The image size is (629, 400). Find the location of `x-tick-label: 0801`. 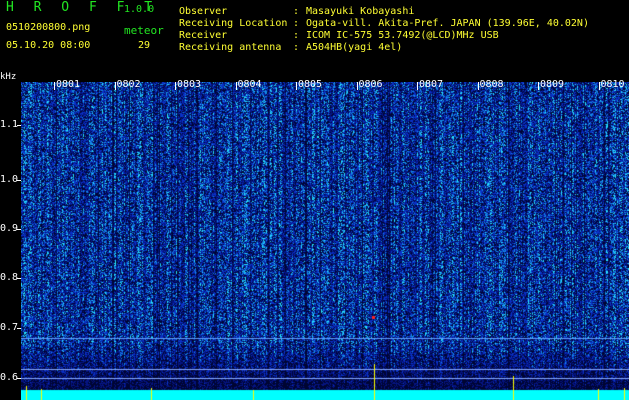

x-tick-label: 0801 is located at coordinates (68, 84).